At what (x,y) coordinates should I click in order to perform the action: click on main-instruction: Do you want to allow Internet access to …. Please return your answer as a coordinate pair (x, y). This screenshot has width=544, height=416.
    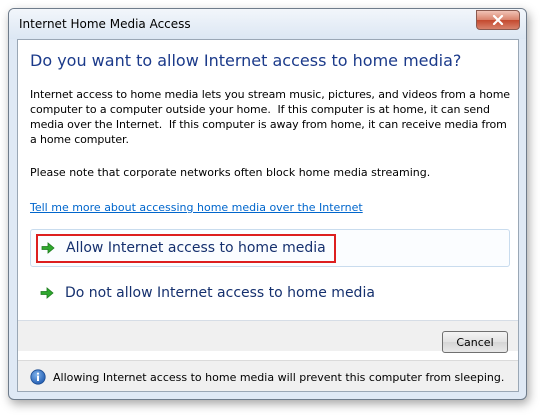
    Looking at the image, I should click on (246, 60).